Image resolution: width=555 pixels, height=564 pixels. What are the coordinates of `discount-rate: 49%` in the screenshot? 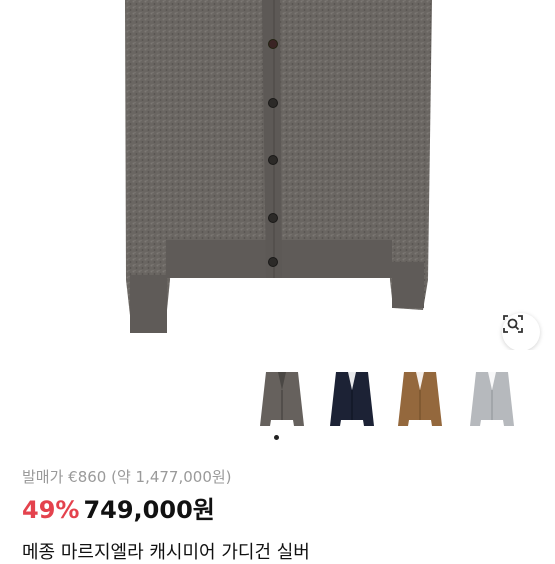 It's located at (51, 510).